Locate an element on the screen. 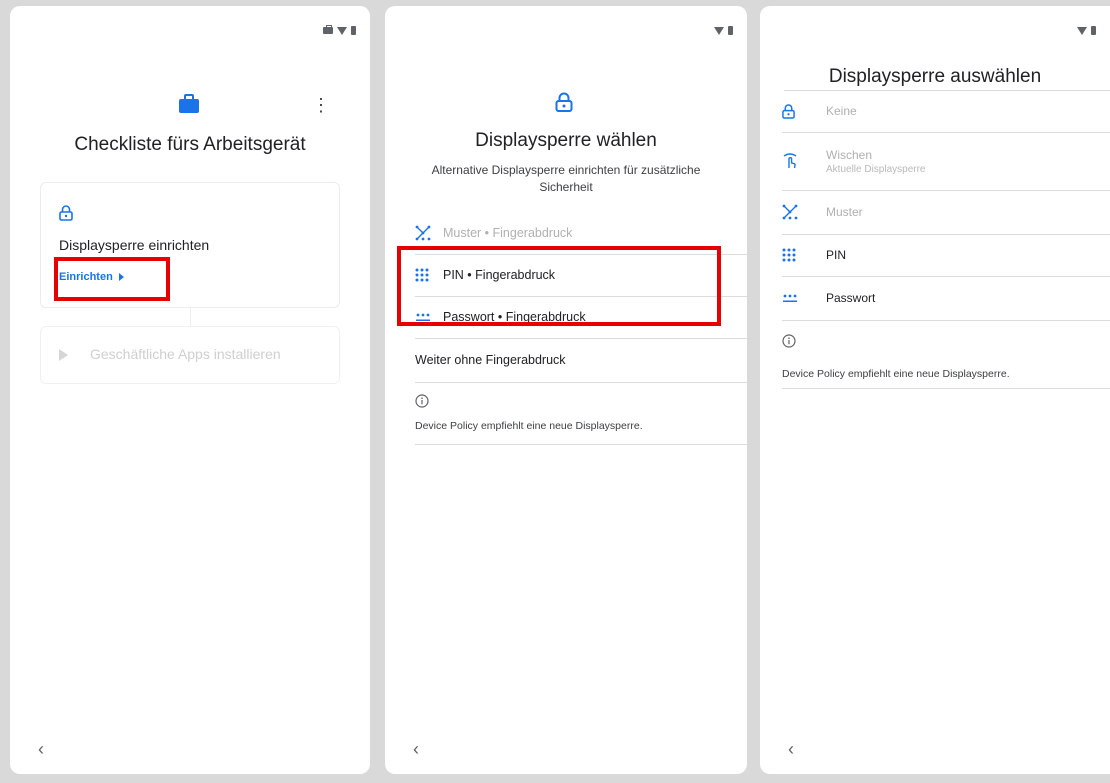  continue-without-fingerprint-label: Weiter ohne Fingerabdruck is located at coordinates (490, 360).